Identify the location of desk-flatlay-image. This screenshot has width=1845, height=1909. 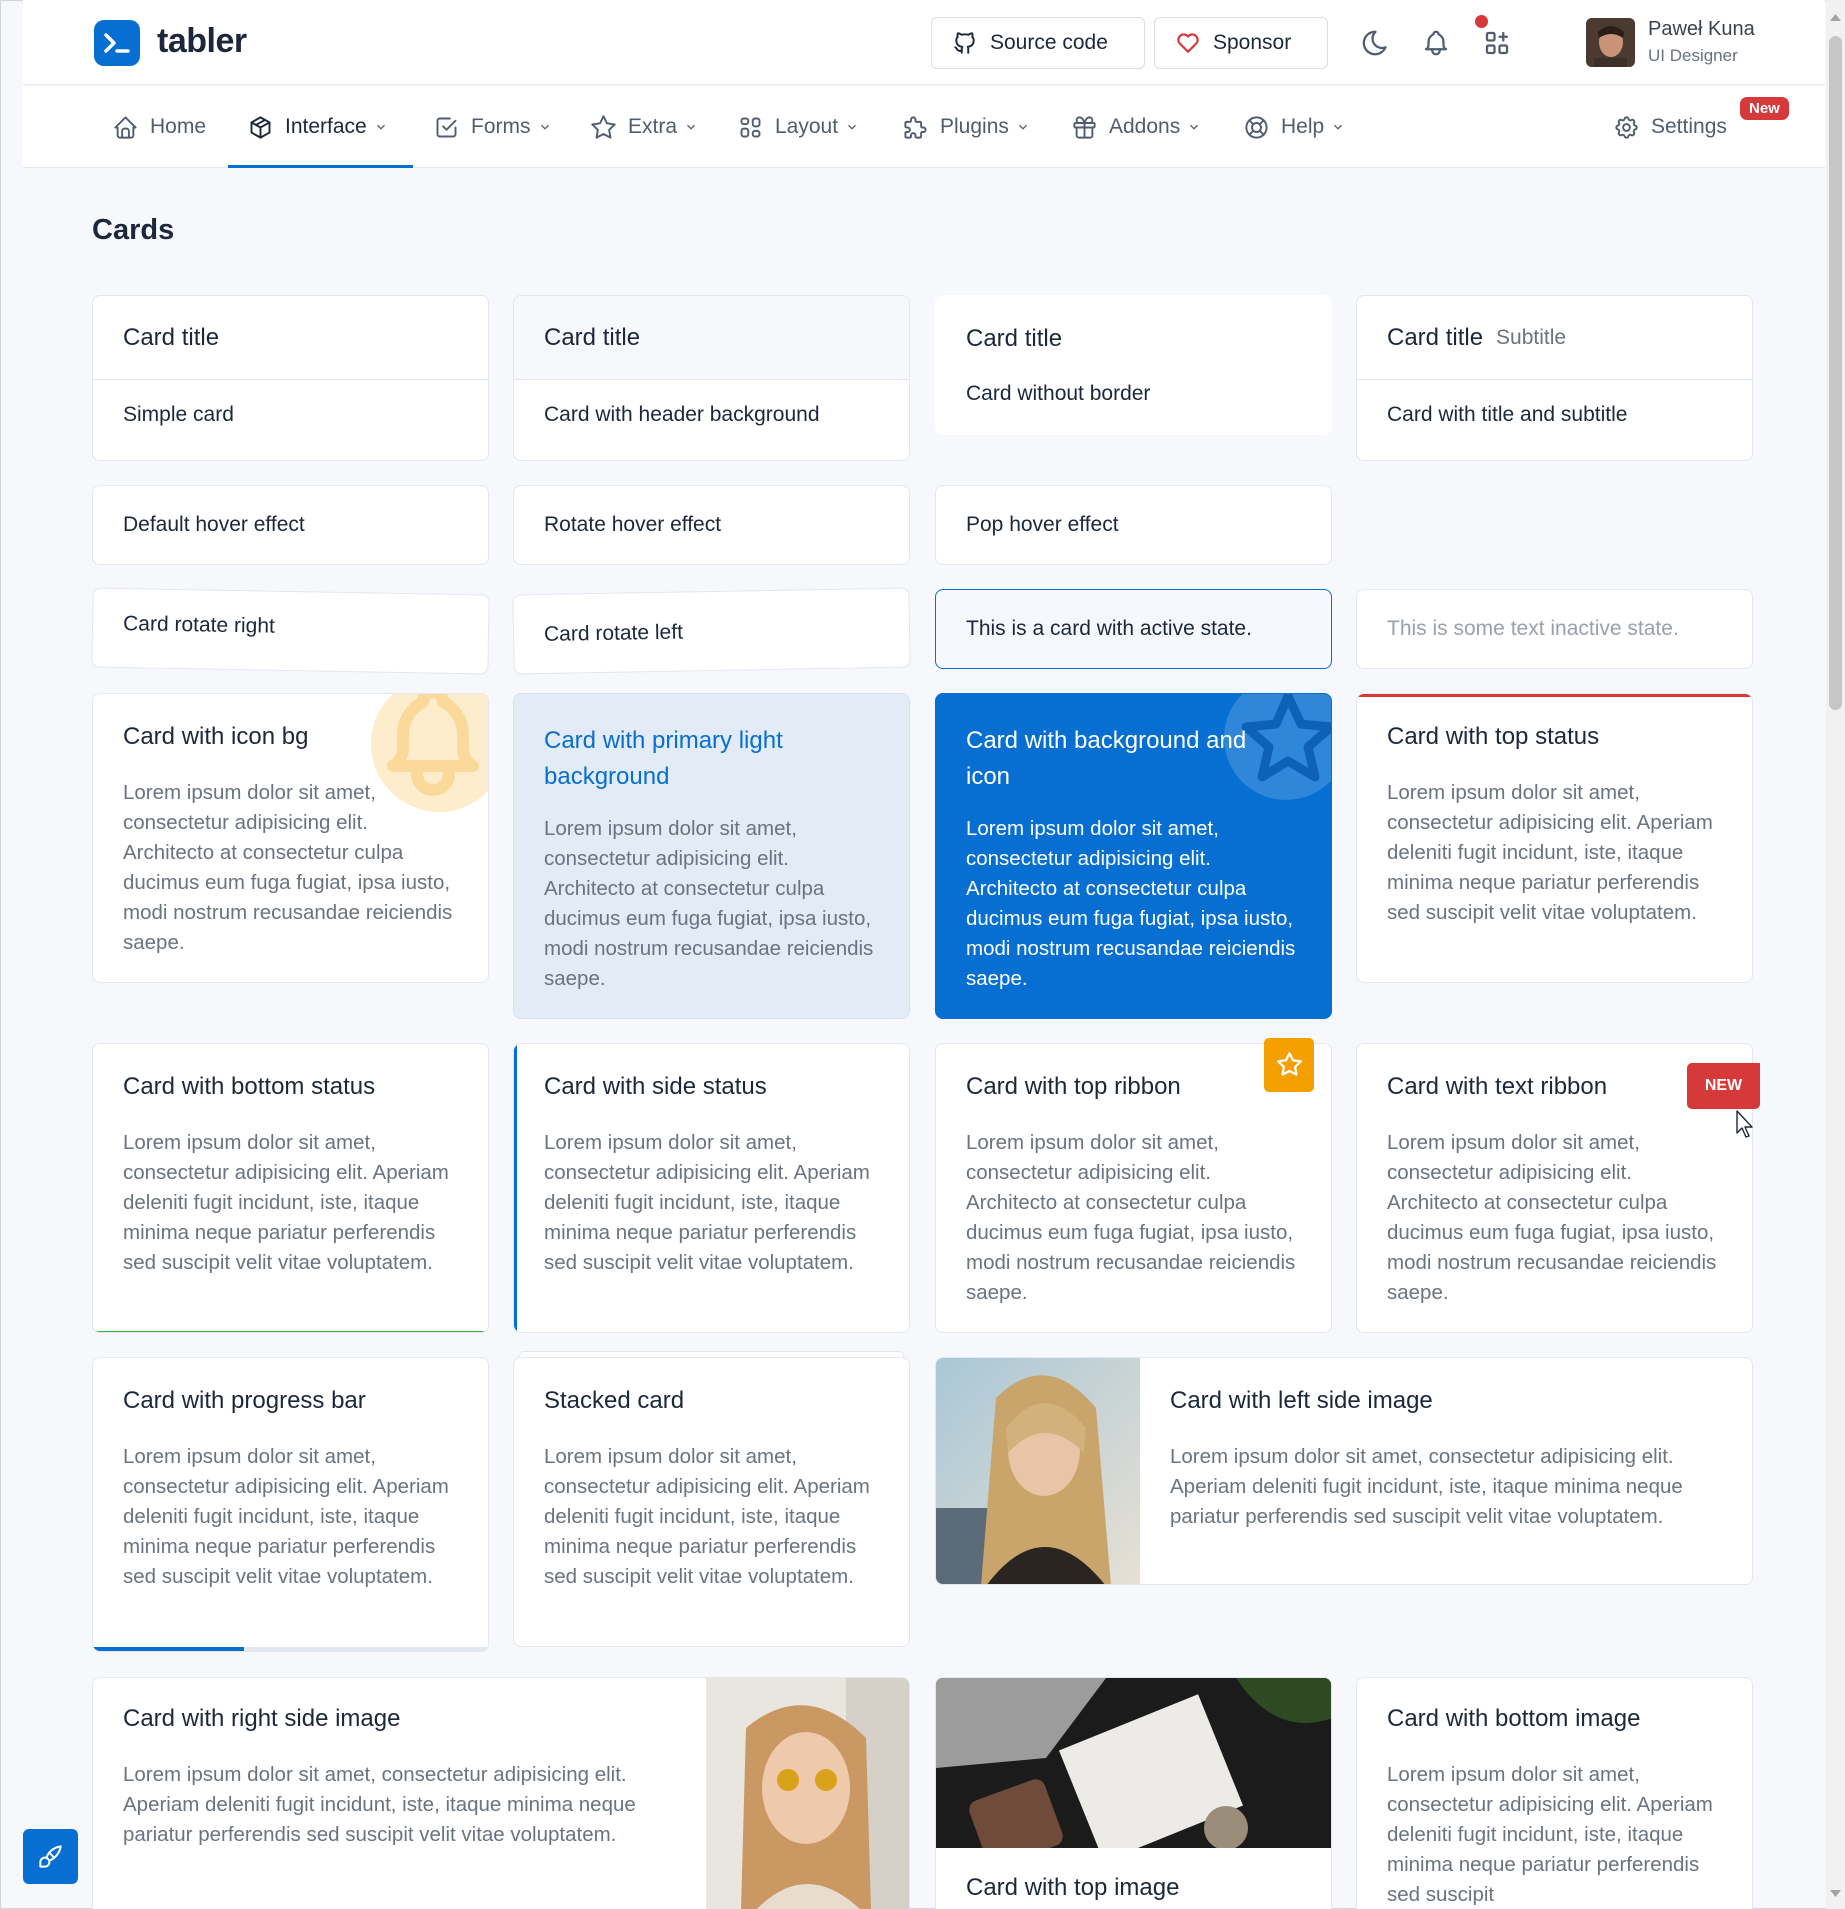
(1133, 1763).